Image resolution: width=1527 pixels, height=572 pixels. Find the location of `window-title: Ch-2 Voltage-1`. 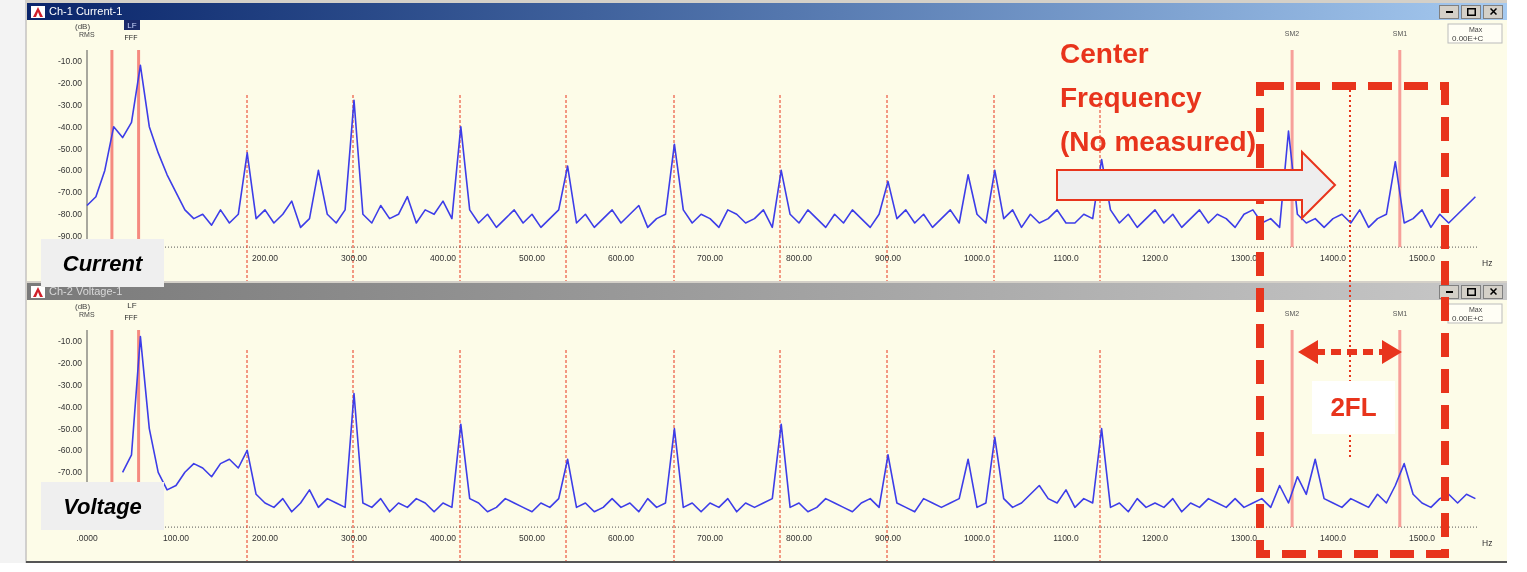

window-title: Ch-2 Voltage-1 is located at coordinates (86, 292).